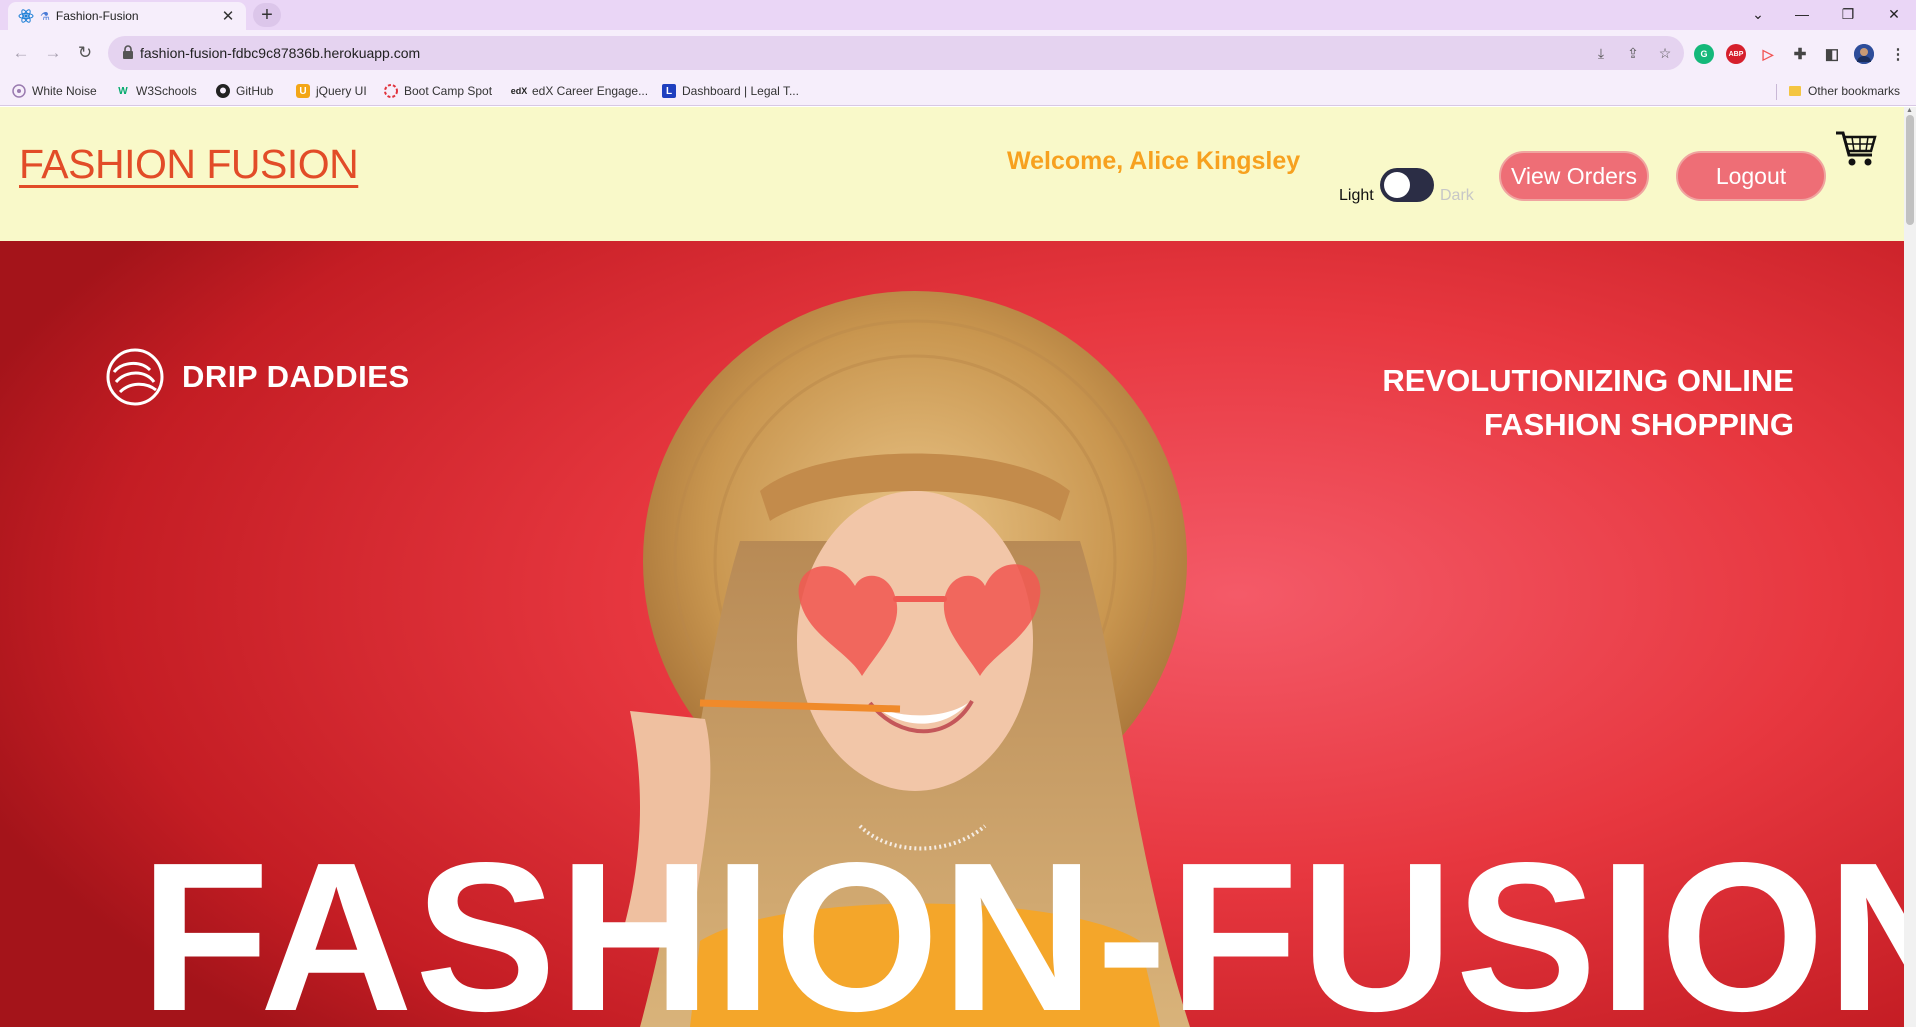 The width and height of the screenshot is (1916, 1027). Describe the element at coordinates (21, 53) in the screenshot. I see `back-button: ←` at that location.